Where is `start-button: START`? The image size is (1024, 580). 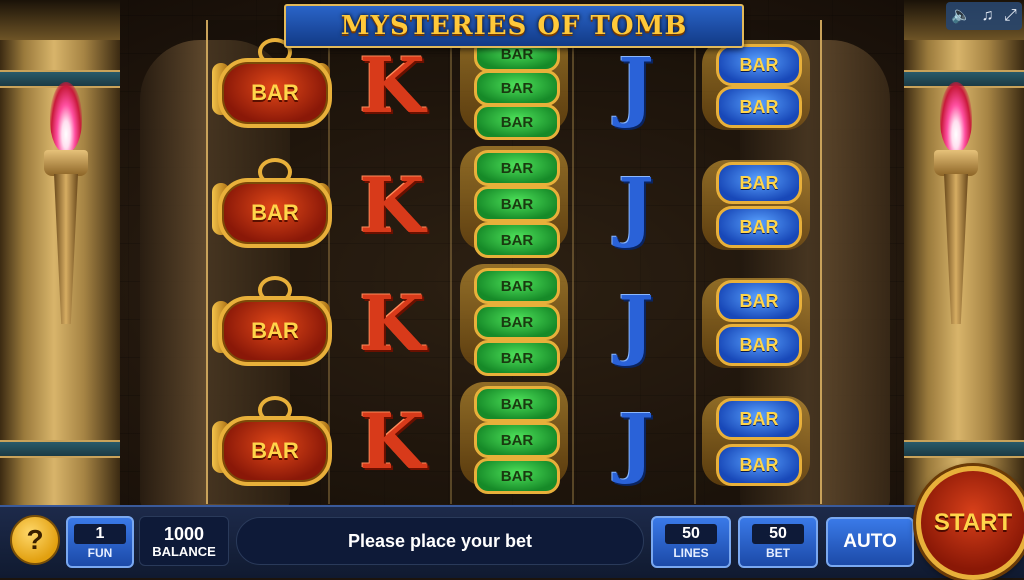
start-button: START is located at coordinates (970, 523).